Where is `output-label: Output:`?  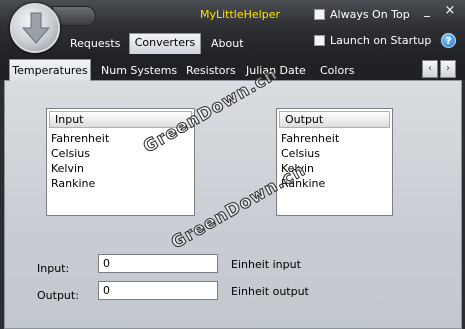
output-label: Output: is located at coordinates (58, 295).